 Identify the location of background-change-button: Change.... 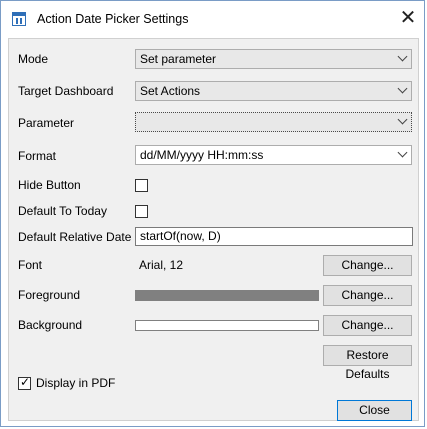
(367, 325).